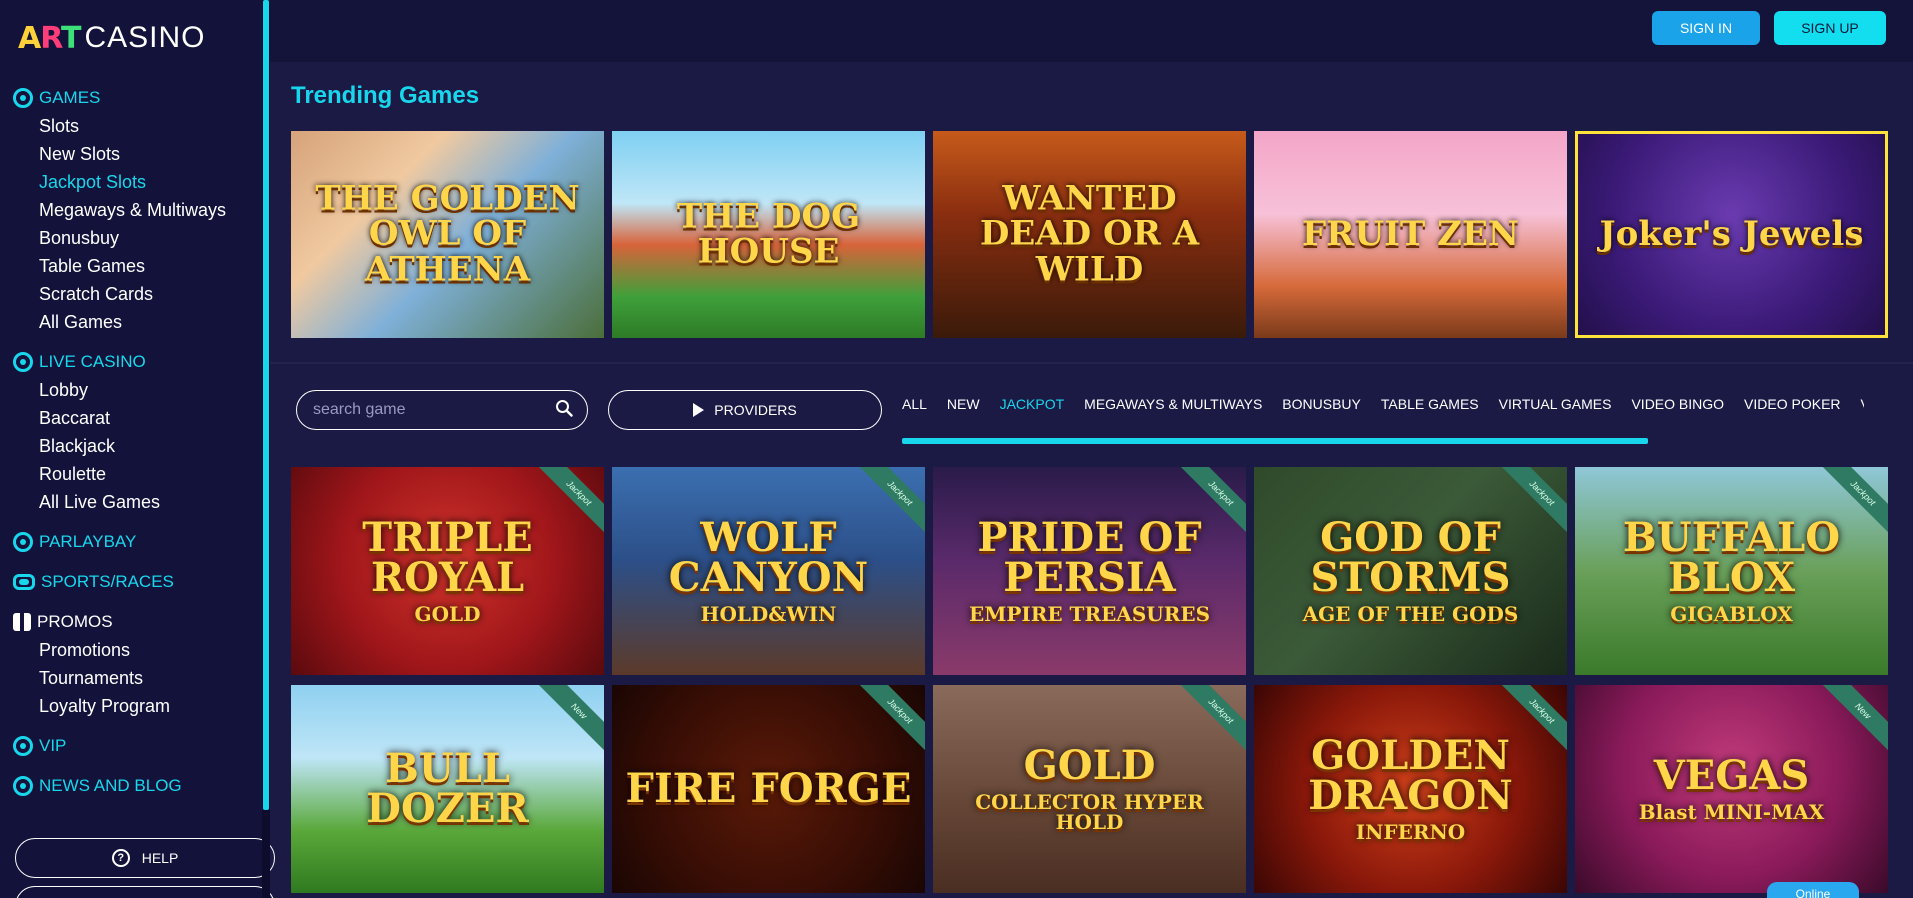 The height and width of the screenshot is (898, 1913). Describe the element at coordinates (133, 322) in the screenshot. I see `sidebar-item-all-games: All Games` at that location.